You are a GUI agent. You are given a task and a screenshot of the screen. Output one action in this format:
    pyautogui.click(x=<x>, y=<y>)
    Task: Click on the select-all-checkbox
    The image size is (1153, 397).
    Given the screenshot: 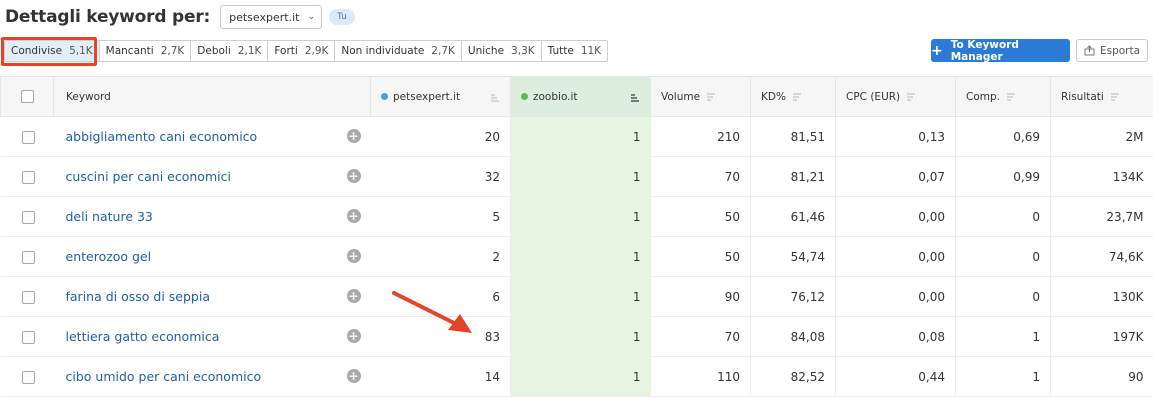 What is the action you would take?
    pyautogui.click(x=27, y=96)
    